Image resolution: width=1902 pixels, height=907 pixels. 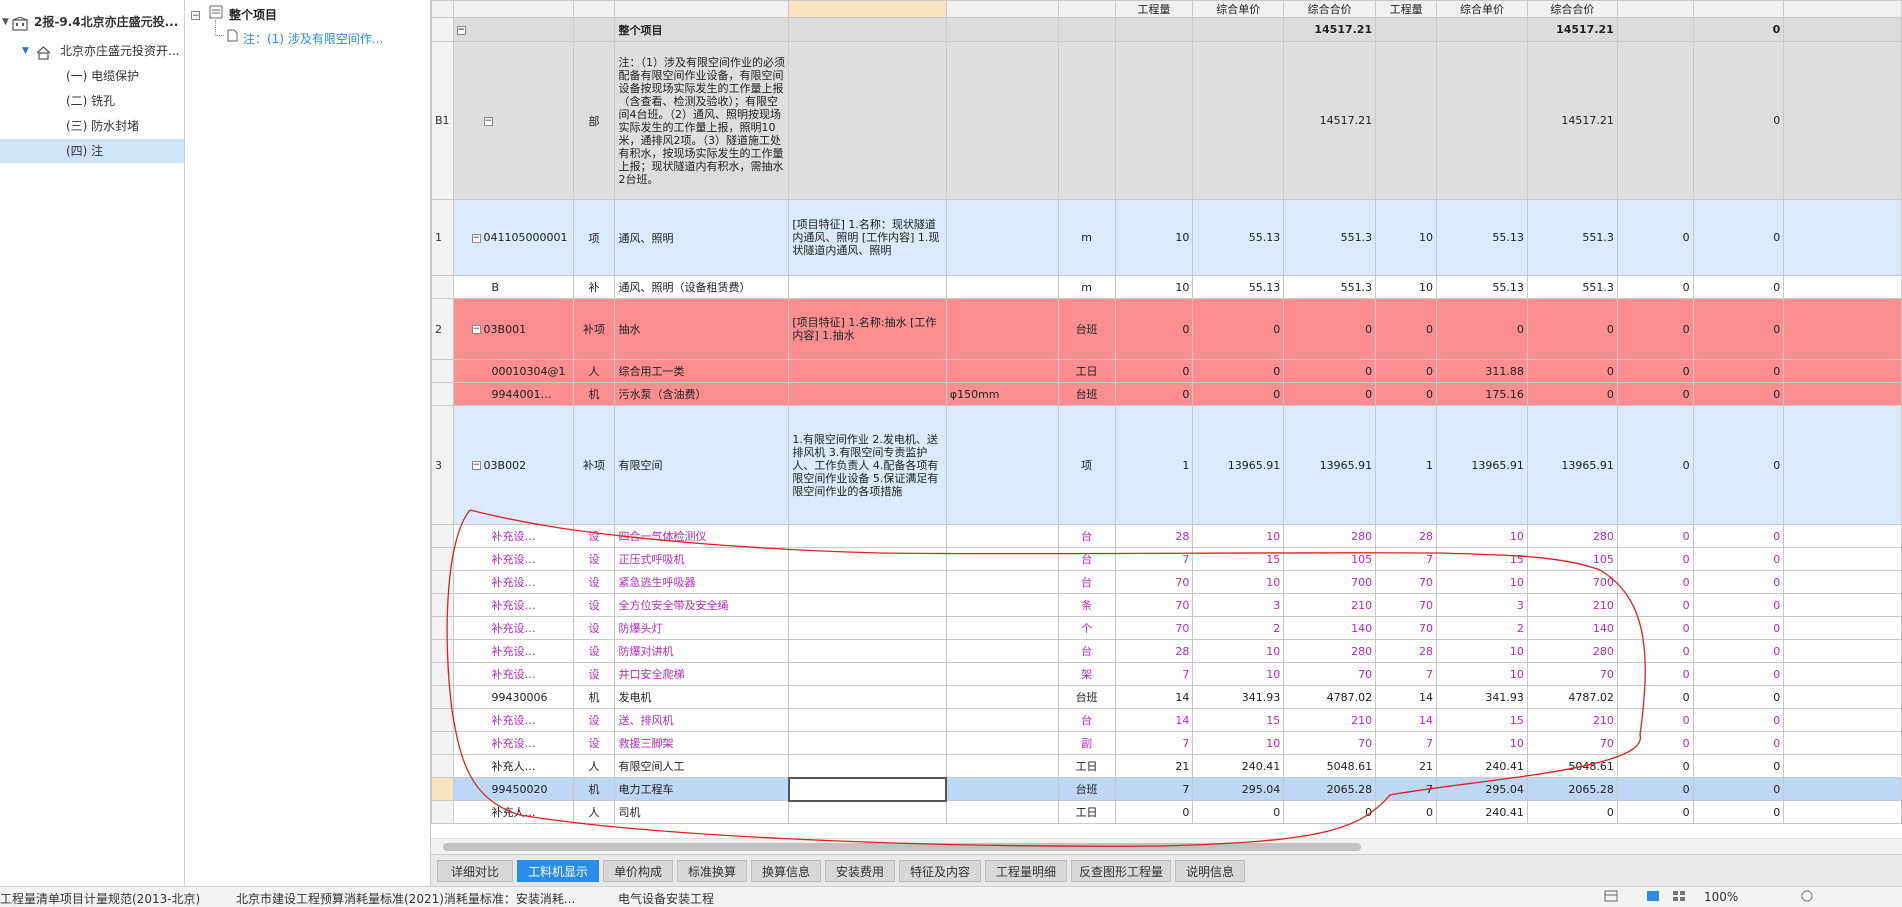 What do you see at coordinates (1166, 812) in the screenshot?
I see `resource-row: 补充人… 人司机 工日 0 0 0 0 240.41 0 0 0` at bounding box center [1166, 812].